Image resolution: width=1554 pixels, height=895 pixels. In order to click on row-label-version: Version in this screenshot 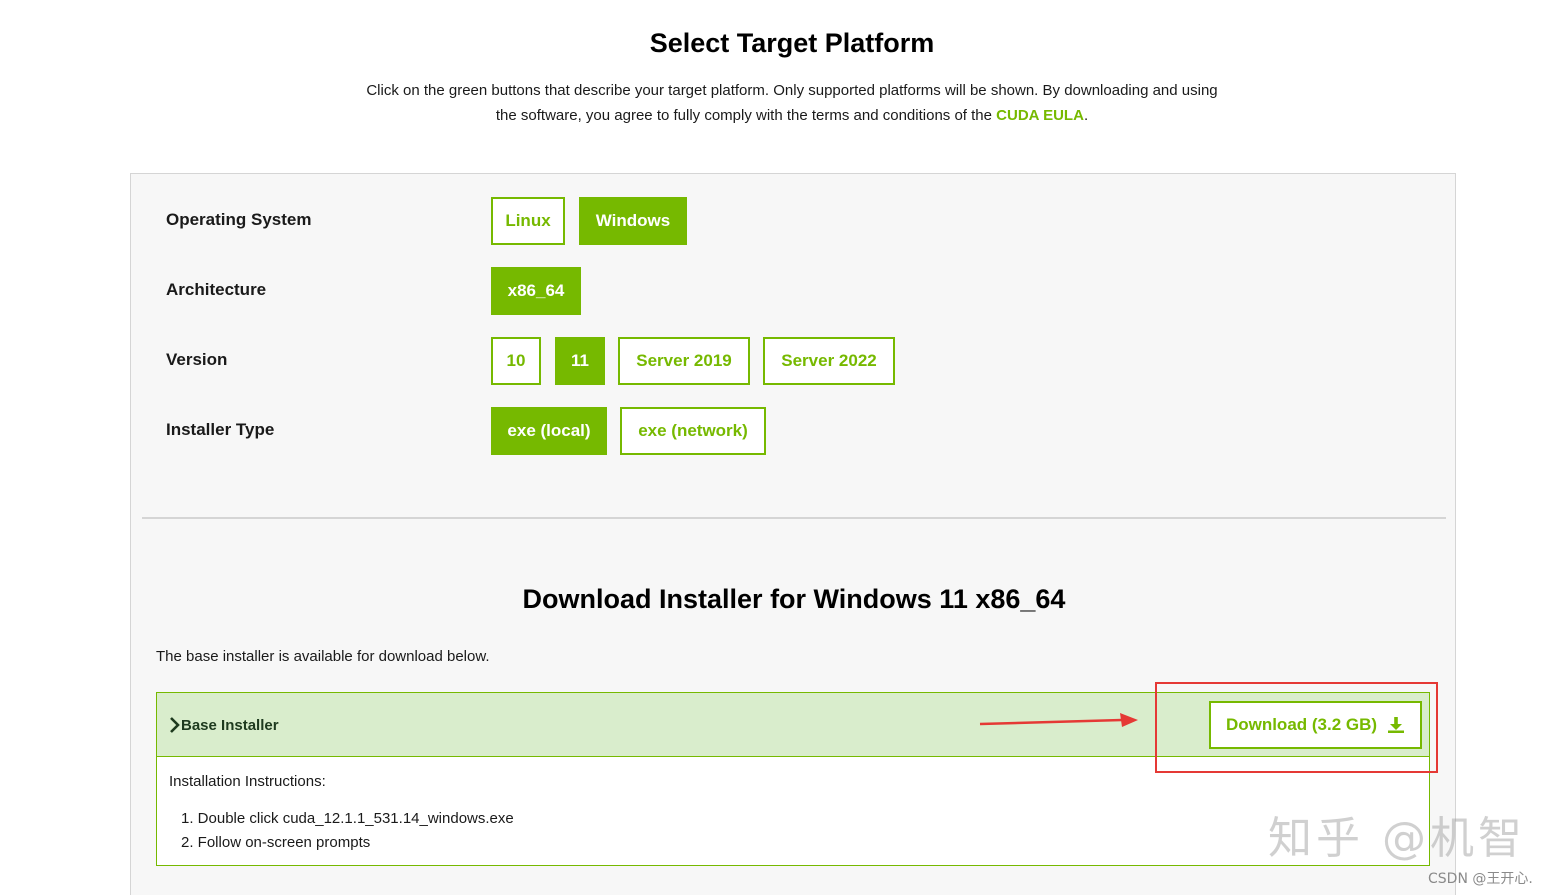, I will do `click(197, 359)`.